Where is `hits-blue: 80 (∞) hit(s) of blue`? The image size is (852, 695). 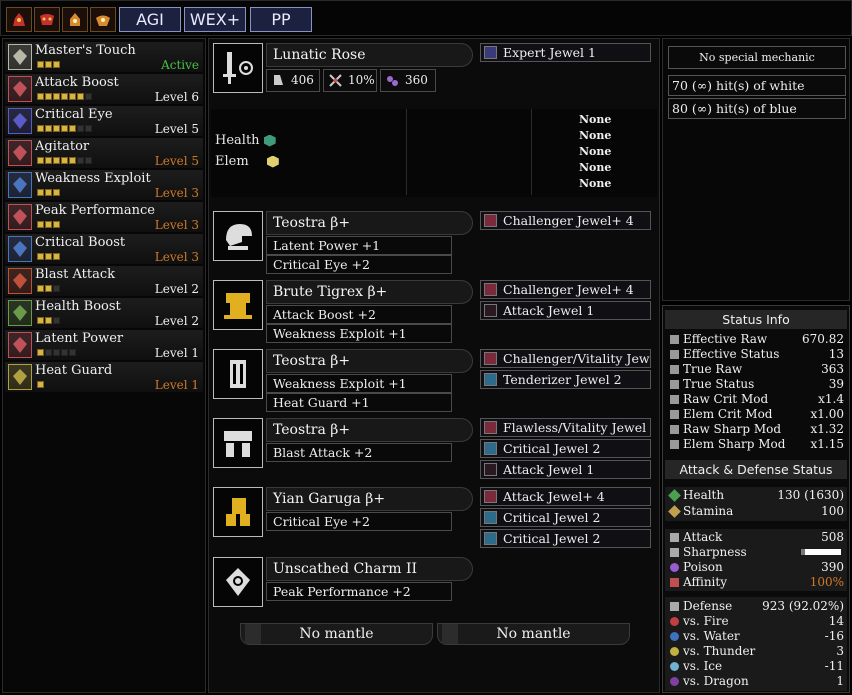
hits-blue: 80 (∞) hit(s) of blue is located at coordinates (757, 108).